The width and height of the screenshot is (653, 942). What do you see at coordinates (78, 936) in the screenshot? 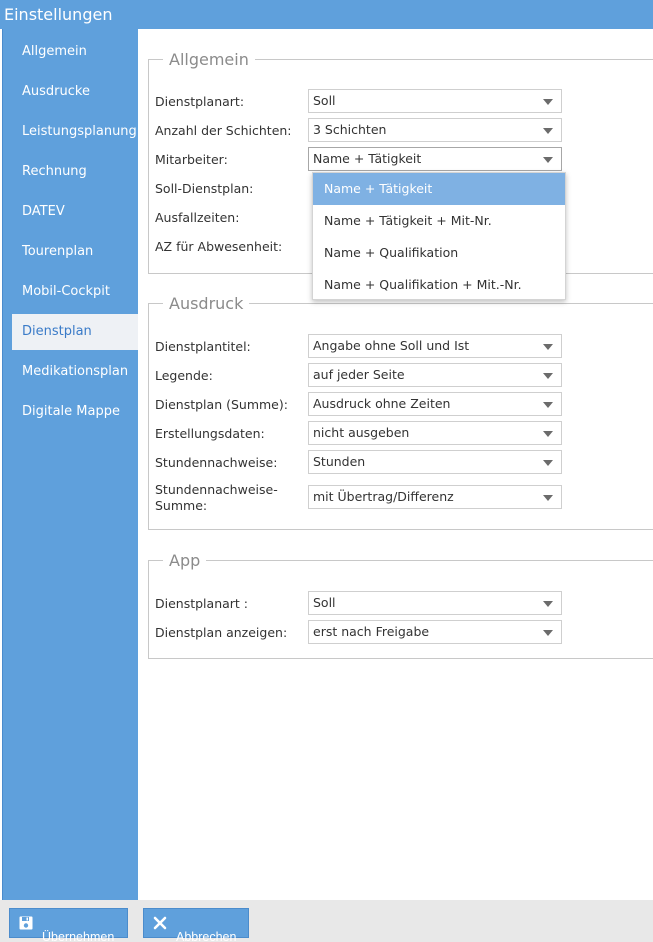
I see `apply-label: Übernehmen` at bounding box center [78, 936].